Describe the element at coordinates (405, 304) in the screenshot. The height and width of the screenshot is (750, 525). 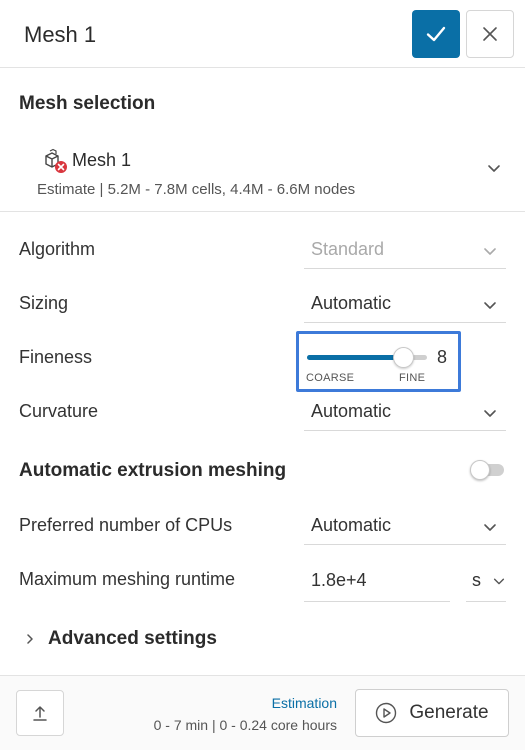
I see `sizing-select: Automatic` at that location.